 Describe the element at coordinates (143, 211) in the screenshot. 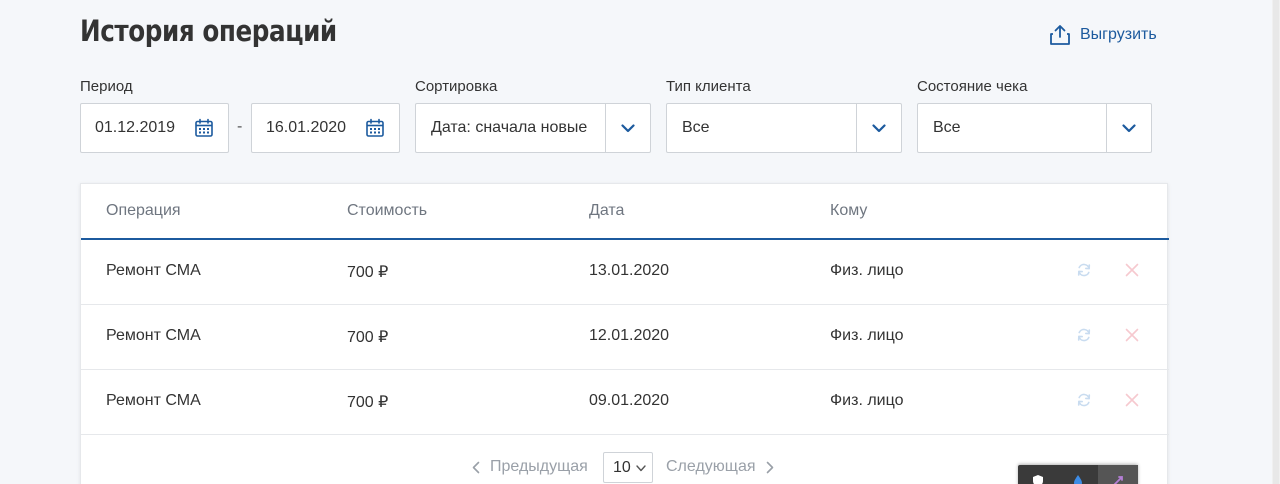

I see `column-header-operation: Операция` at that location.